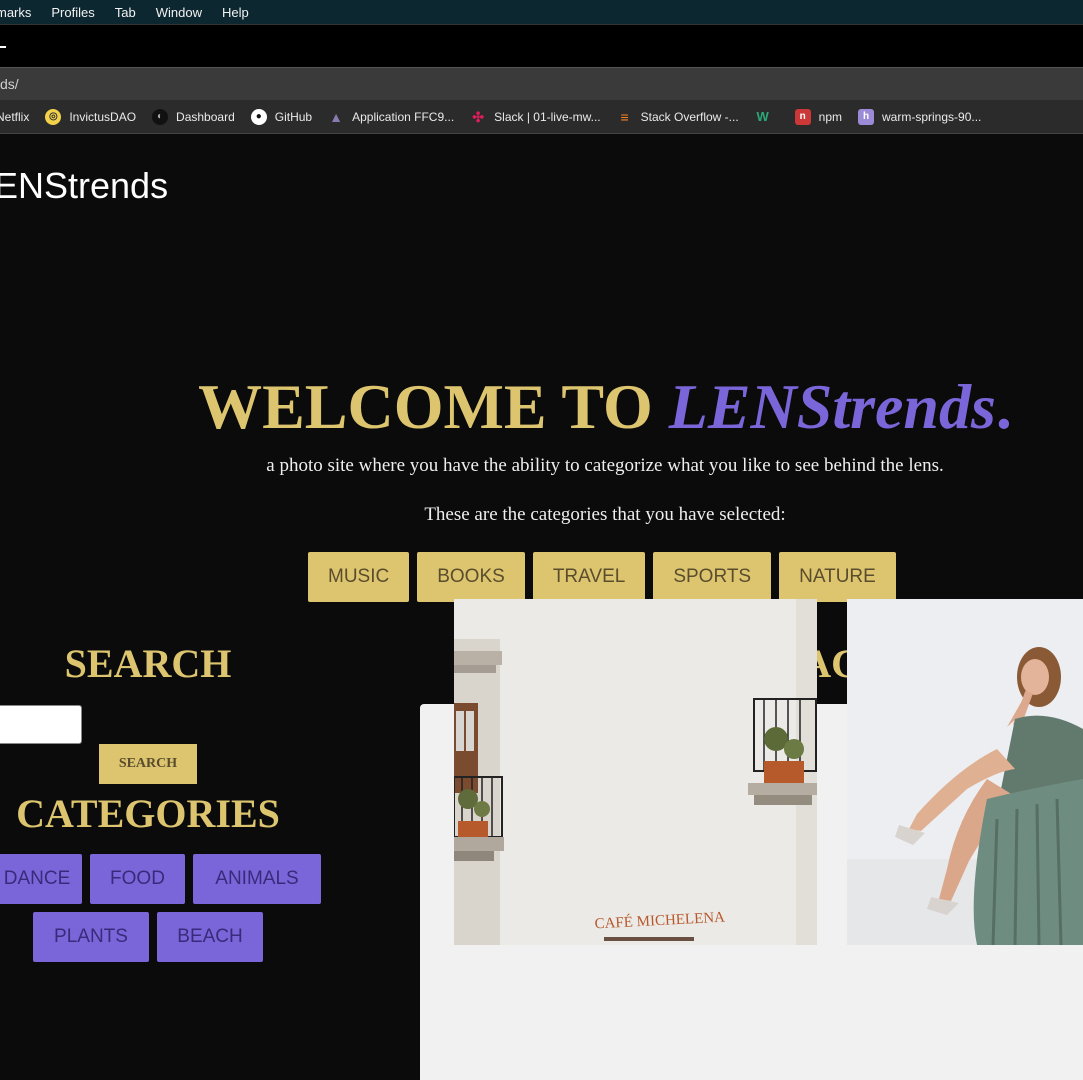 The image size is (1083, 1080). Describe the element at coordinates (762, 116) in the screenshot. I see `w-icon: W` at that location.